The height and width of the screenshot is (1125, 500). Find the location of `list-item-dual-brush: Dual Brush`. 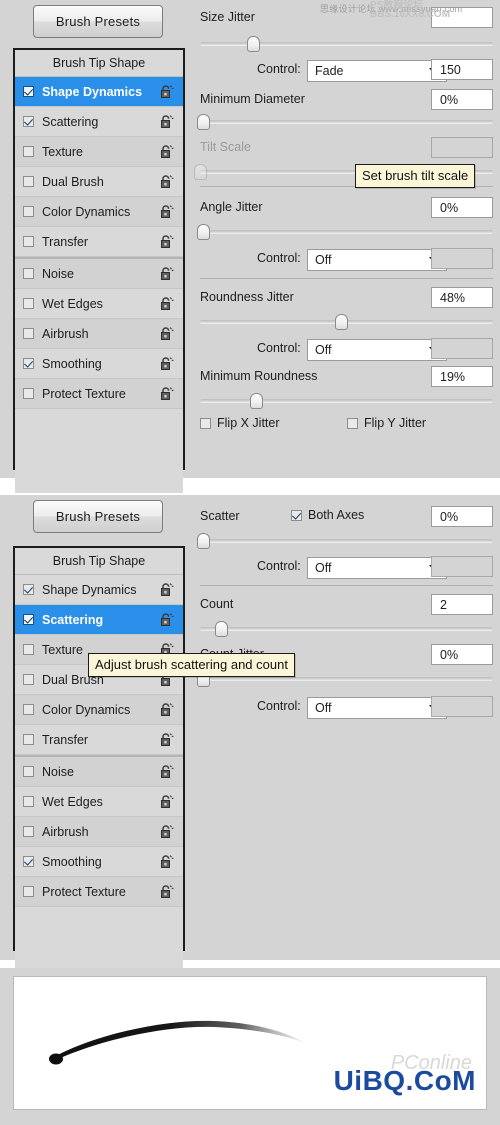

list-item-dual-brush: Dual Brush is located at coordinates (99, 182).